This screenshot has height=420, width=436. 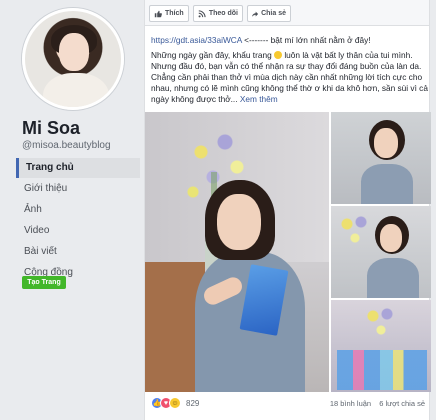 What do you see at coordinates (306, 40) in the screenshot?
I see `post-link-caption: <------- bật mí lớn nhất nằm ở đây!` at bounding box center [306, 40].